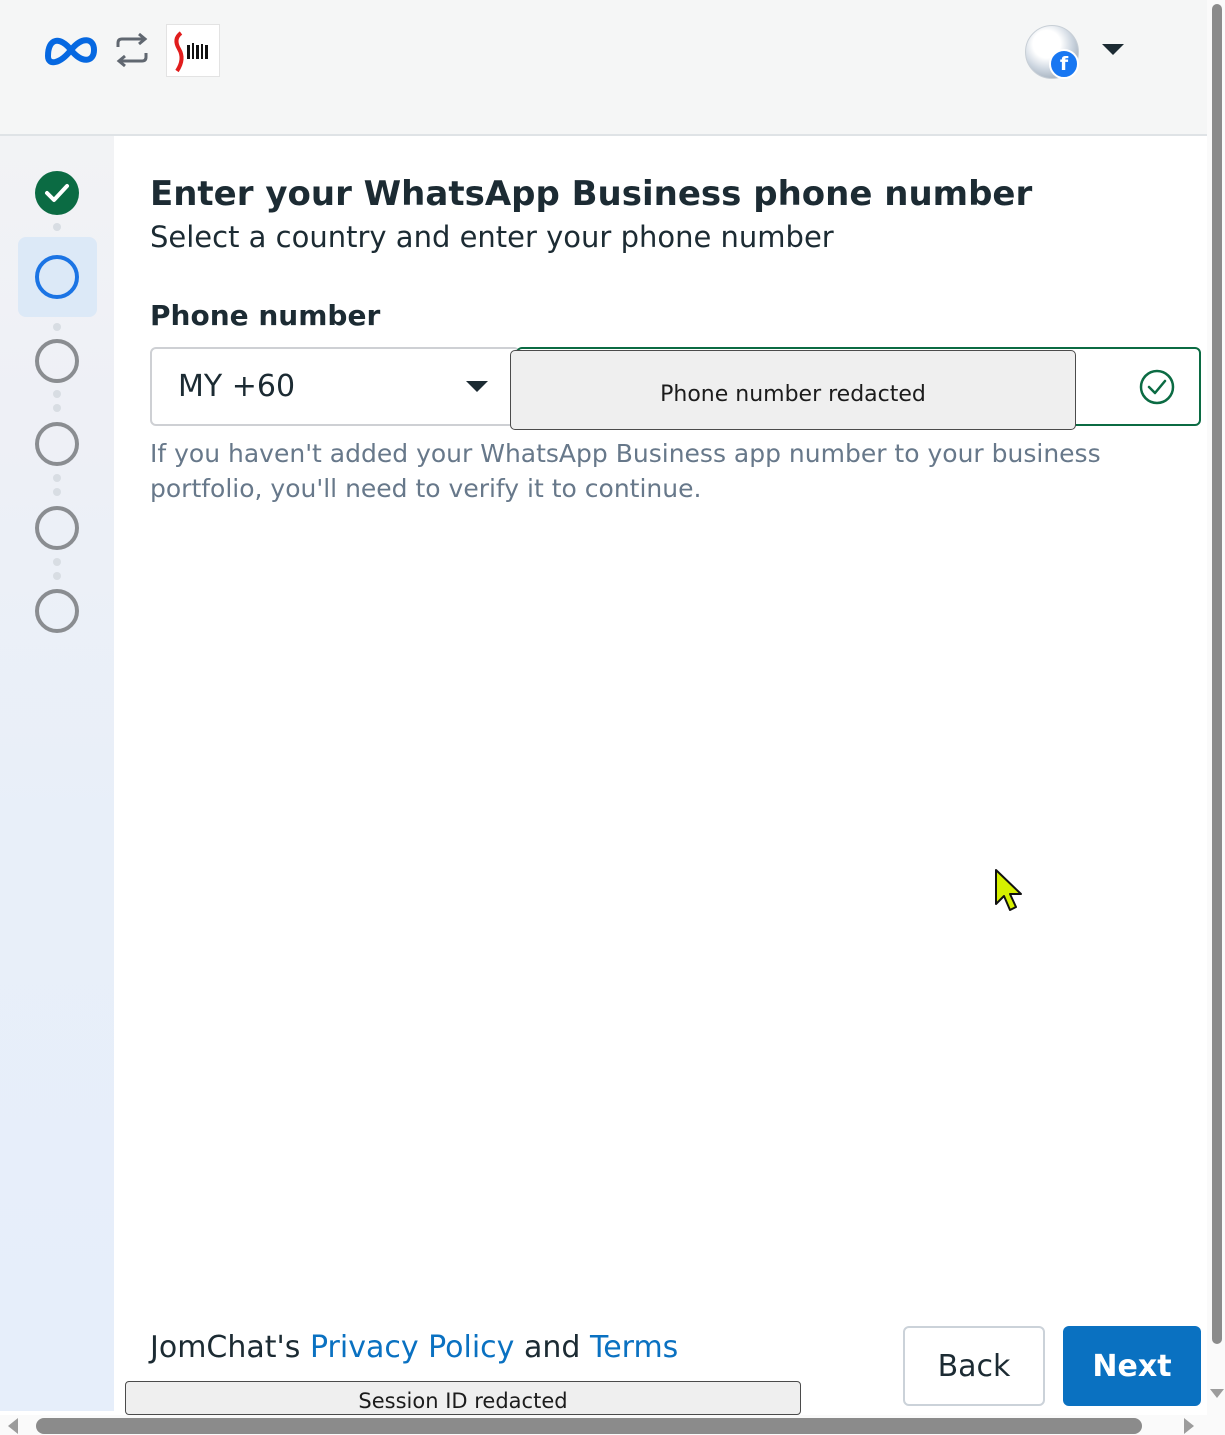 The image size is (1225, 1435). I want to click on checkmark-icon, so click(57, 193).